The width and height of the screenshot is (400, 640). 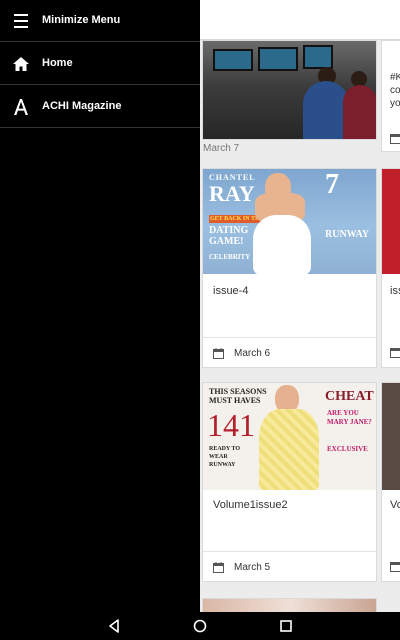 What do you see at coordinates (238, 391) in the screenshot?
I see `cover-text: THIS SEASONS` at bounding box center [238, 391].